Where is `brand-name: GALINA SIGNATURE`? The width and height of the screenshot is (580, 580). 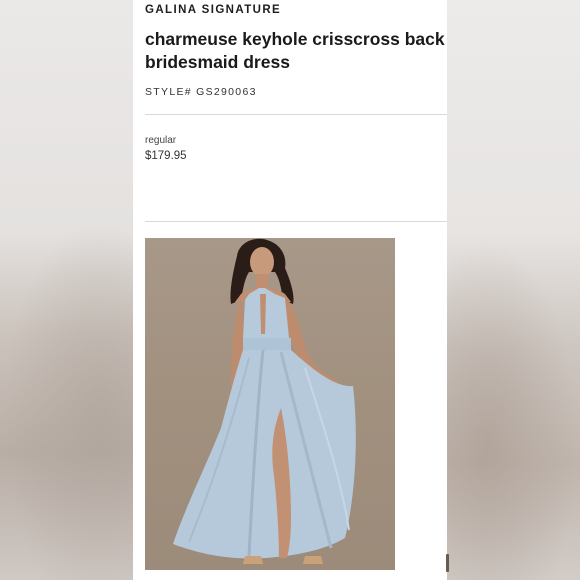 brand-name: GALINA SIGNATURE is located at coordinates (213, 10).